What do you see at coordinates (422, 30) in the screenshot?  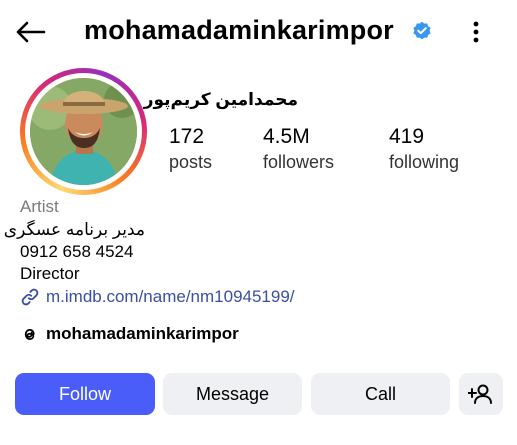 I see `verified-badge-icon` at bounding box center [422, 30].